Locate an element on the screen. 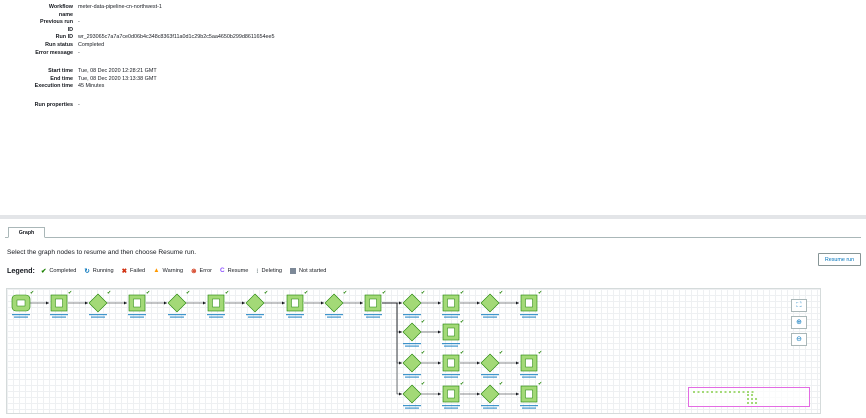  completed-check-icon: ✔ is located at coordinates (266, 293).